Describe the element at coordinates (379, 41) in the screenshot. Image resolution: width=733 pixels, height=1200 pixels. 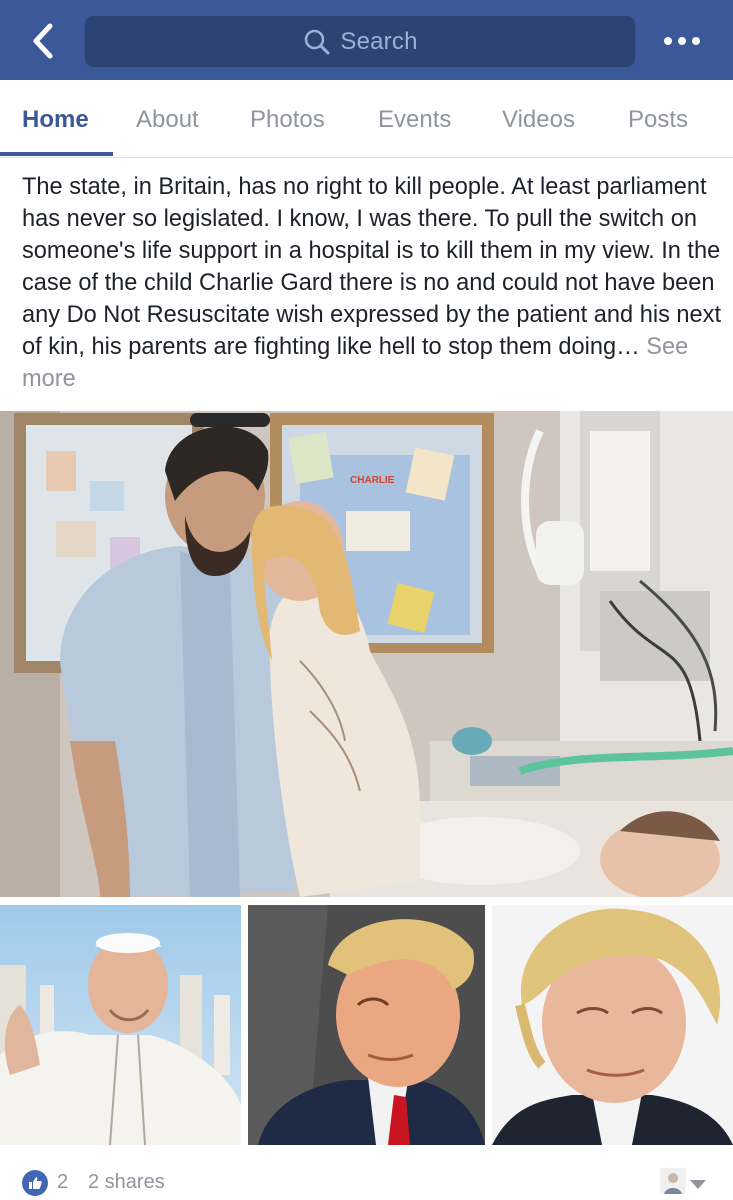
I see `search-placeholder: Search` at that location.